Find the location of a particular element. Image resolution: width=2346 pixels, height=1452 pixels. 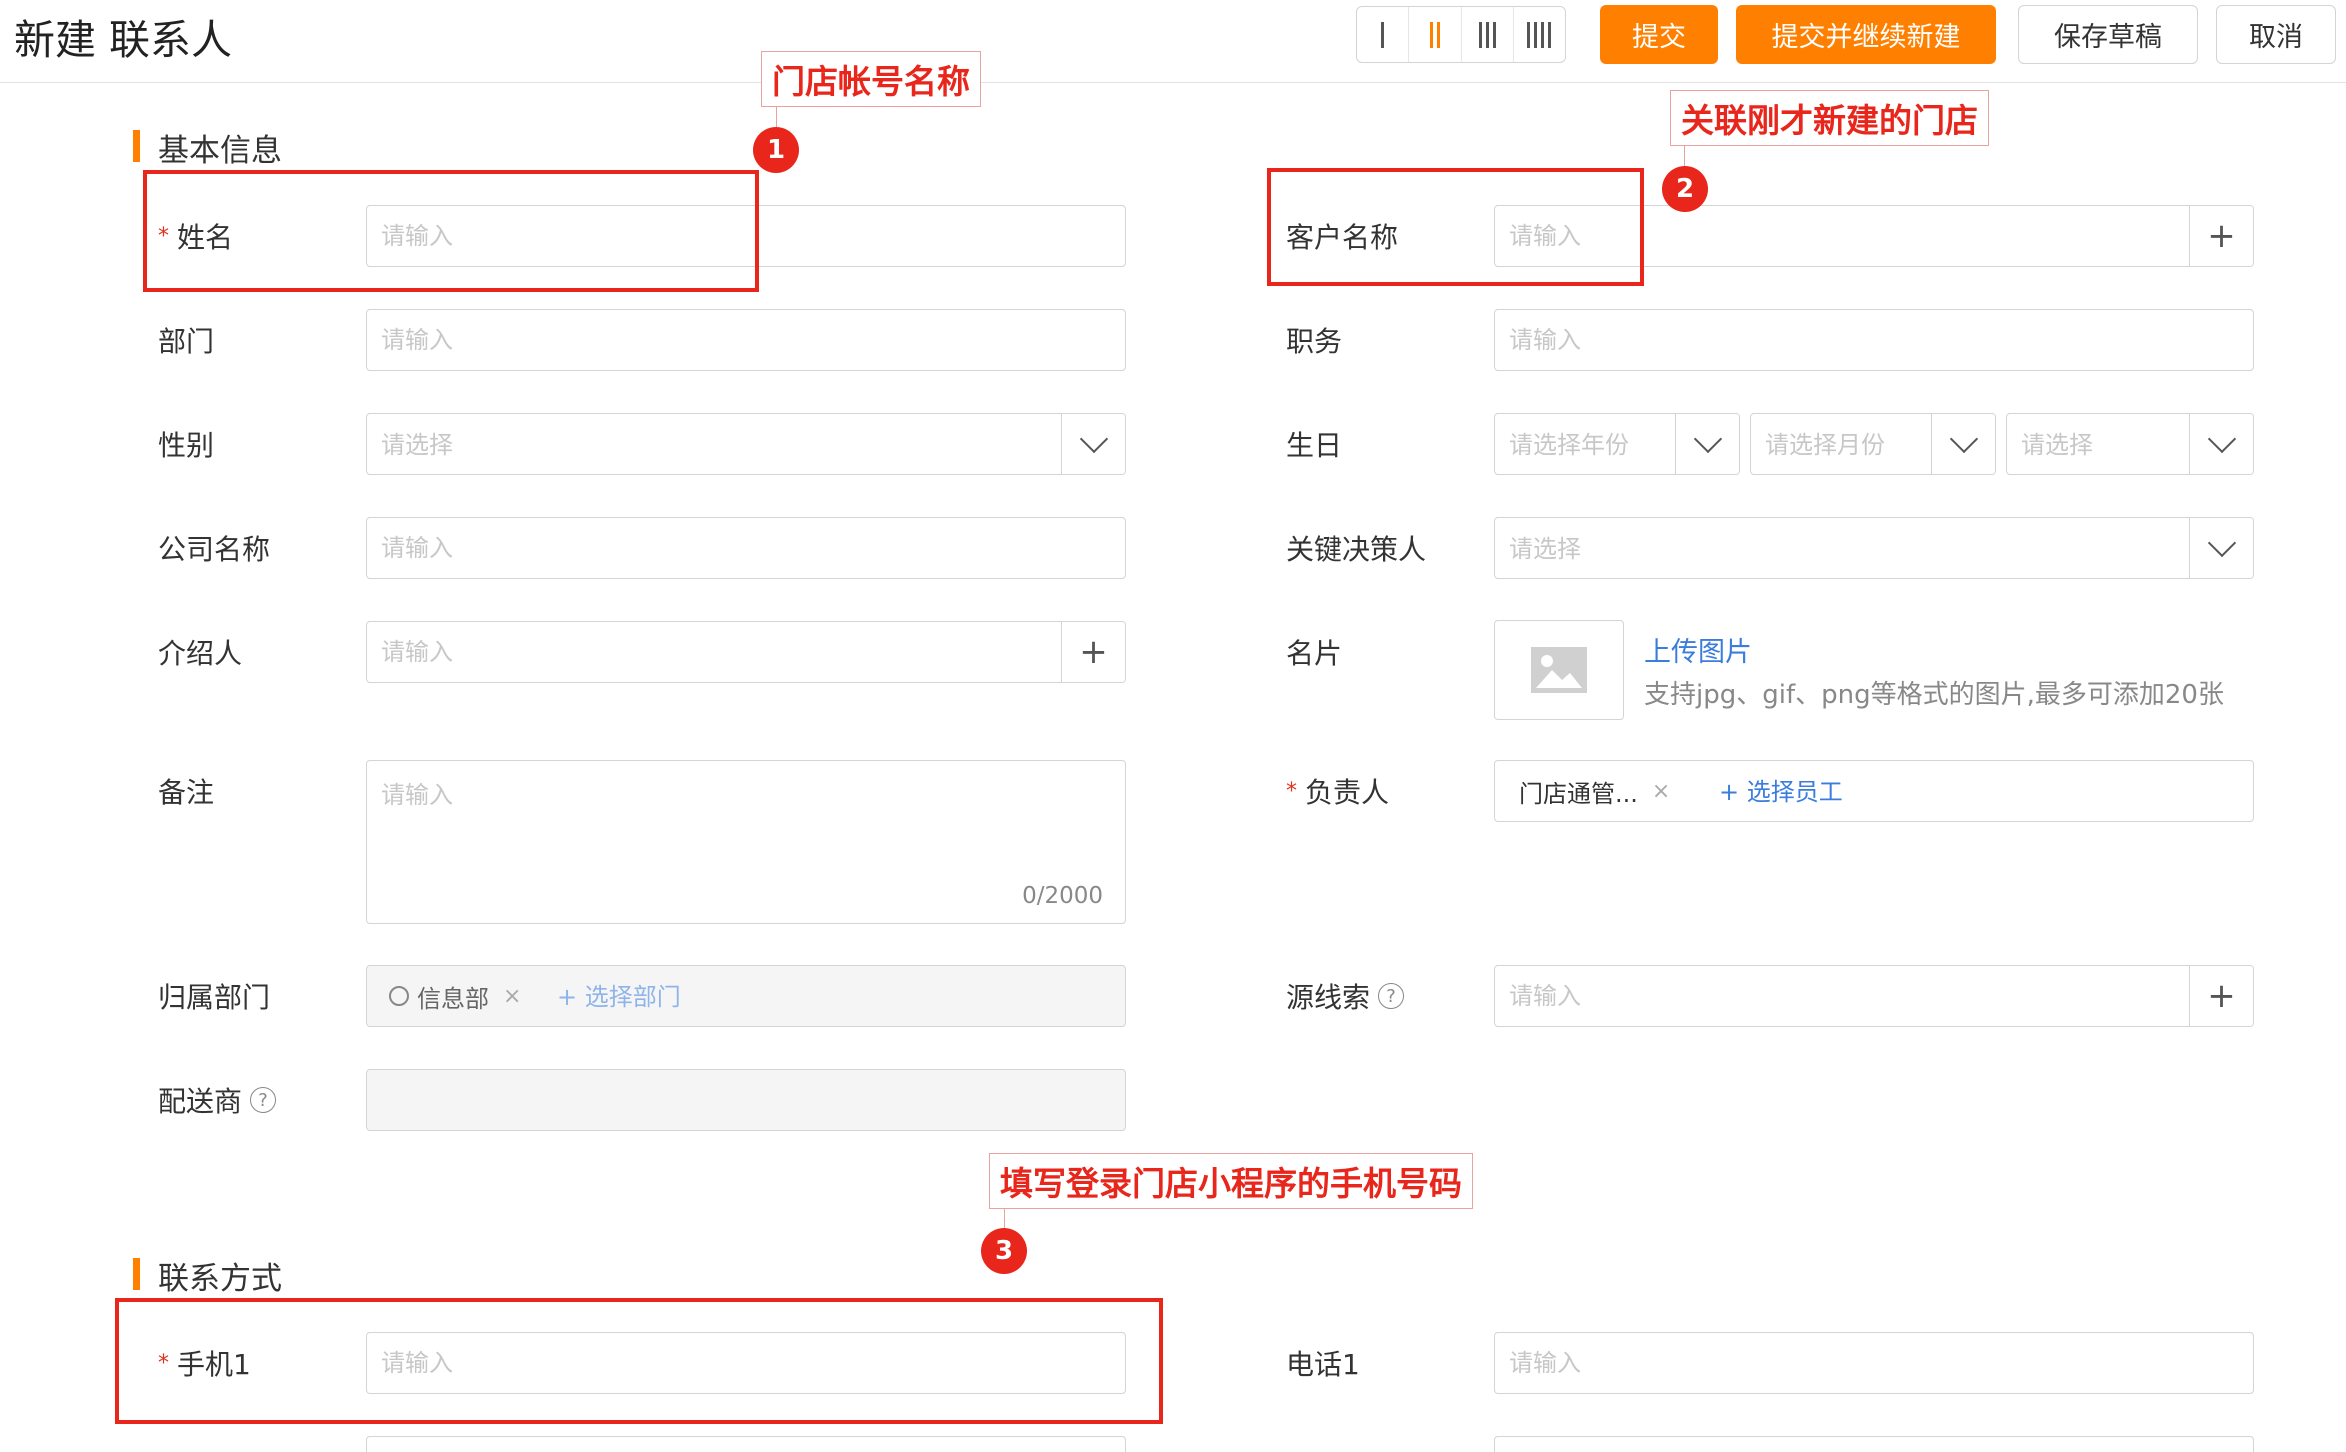

position-field is located at coordinates (1874, 340).